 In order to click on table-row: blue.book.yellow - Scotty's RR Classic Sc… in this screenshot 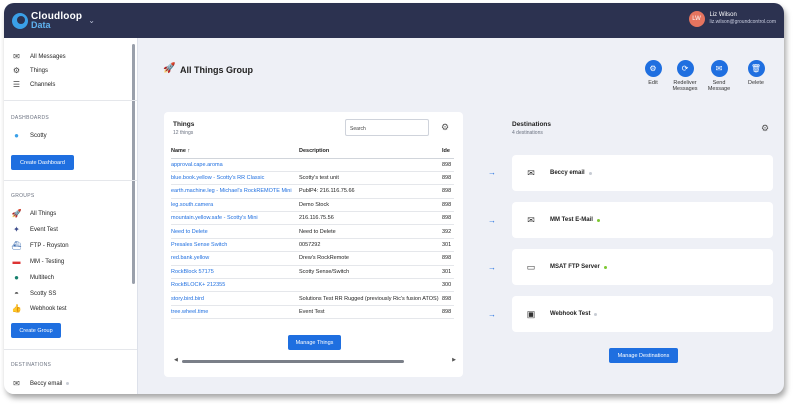, I will do `click(312, 178)`.